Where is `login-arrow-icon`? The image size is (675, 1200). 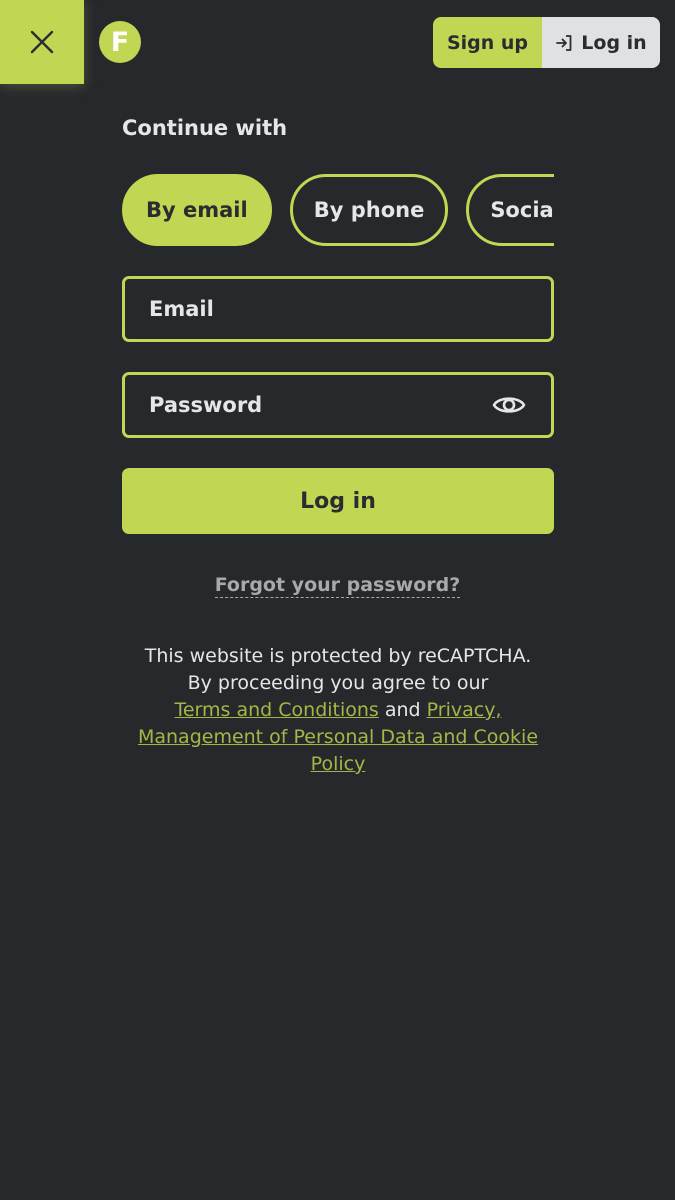 login-arrow-icon is located at coordinates (564, 42).